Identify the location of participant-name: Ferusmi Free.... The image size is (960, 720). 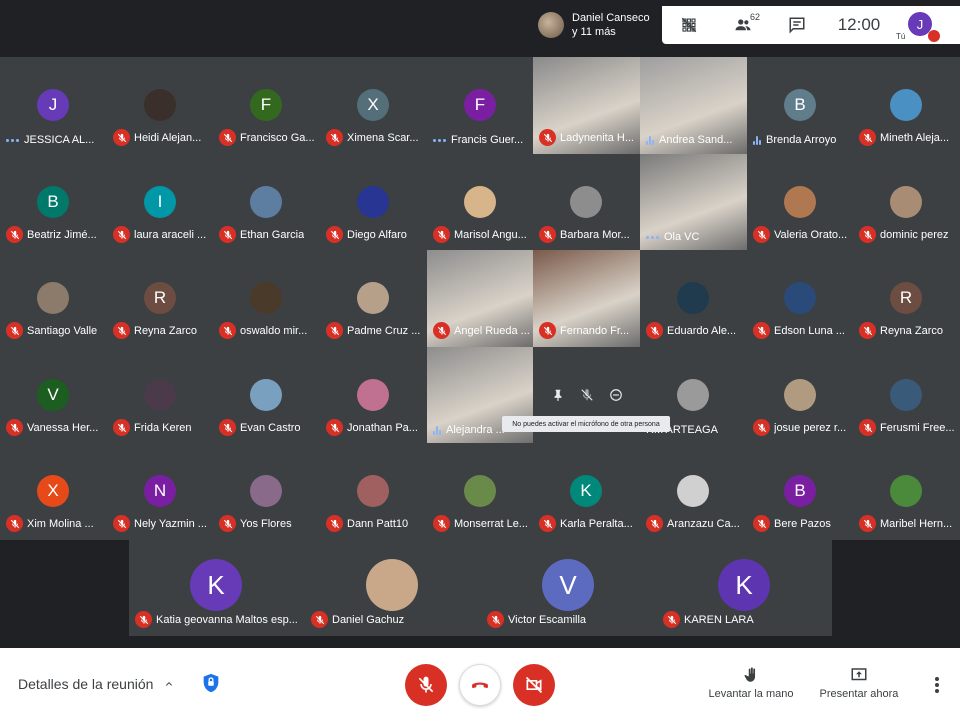
(917, 427).